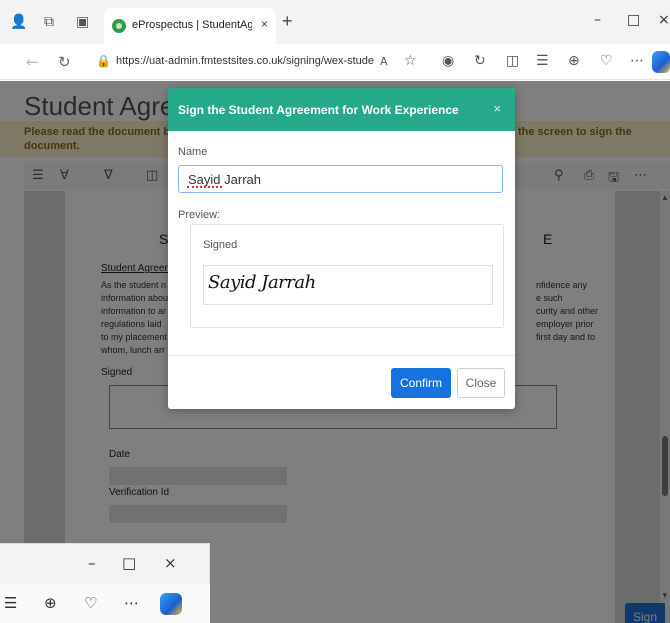 This screenshot has height=623, width=670. Describe the element at coordinates (597, 20) in the screenshot. I see `minimize-button: –` at that location.